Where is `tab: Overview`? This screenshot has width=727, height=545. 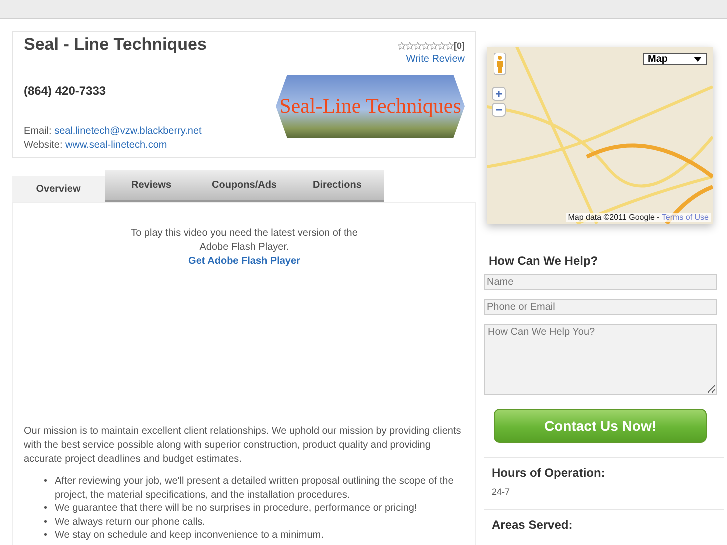 tab: Overview is located at coordinates (58, 189).